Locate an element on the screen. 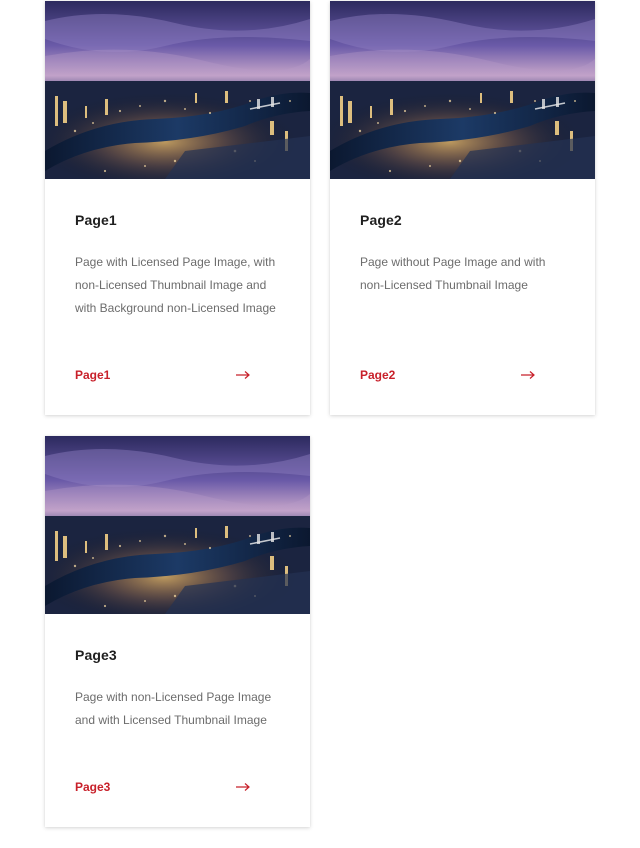  card-link: Page2 is located at coordinates (448, 375).